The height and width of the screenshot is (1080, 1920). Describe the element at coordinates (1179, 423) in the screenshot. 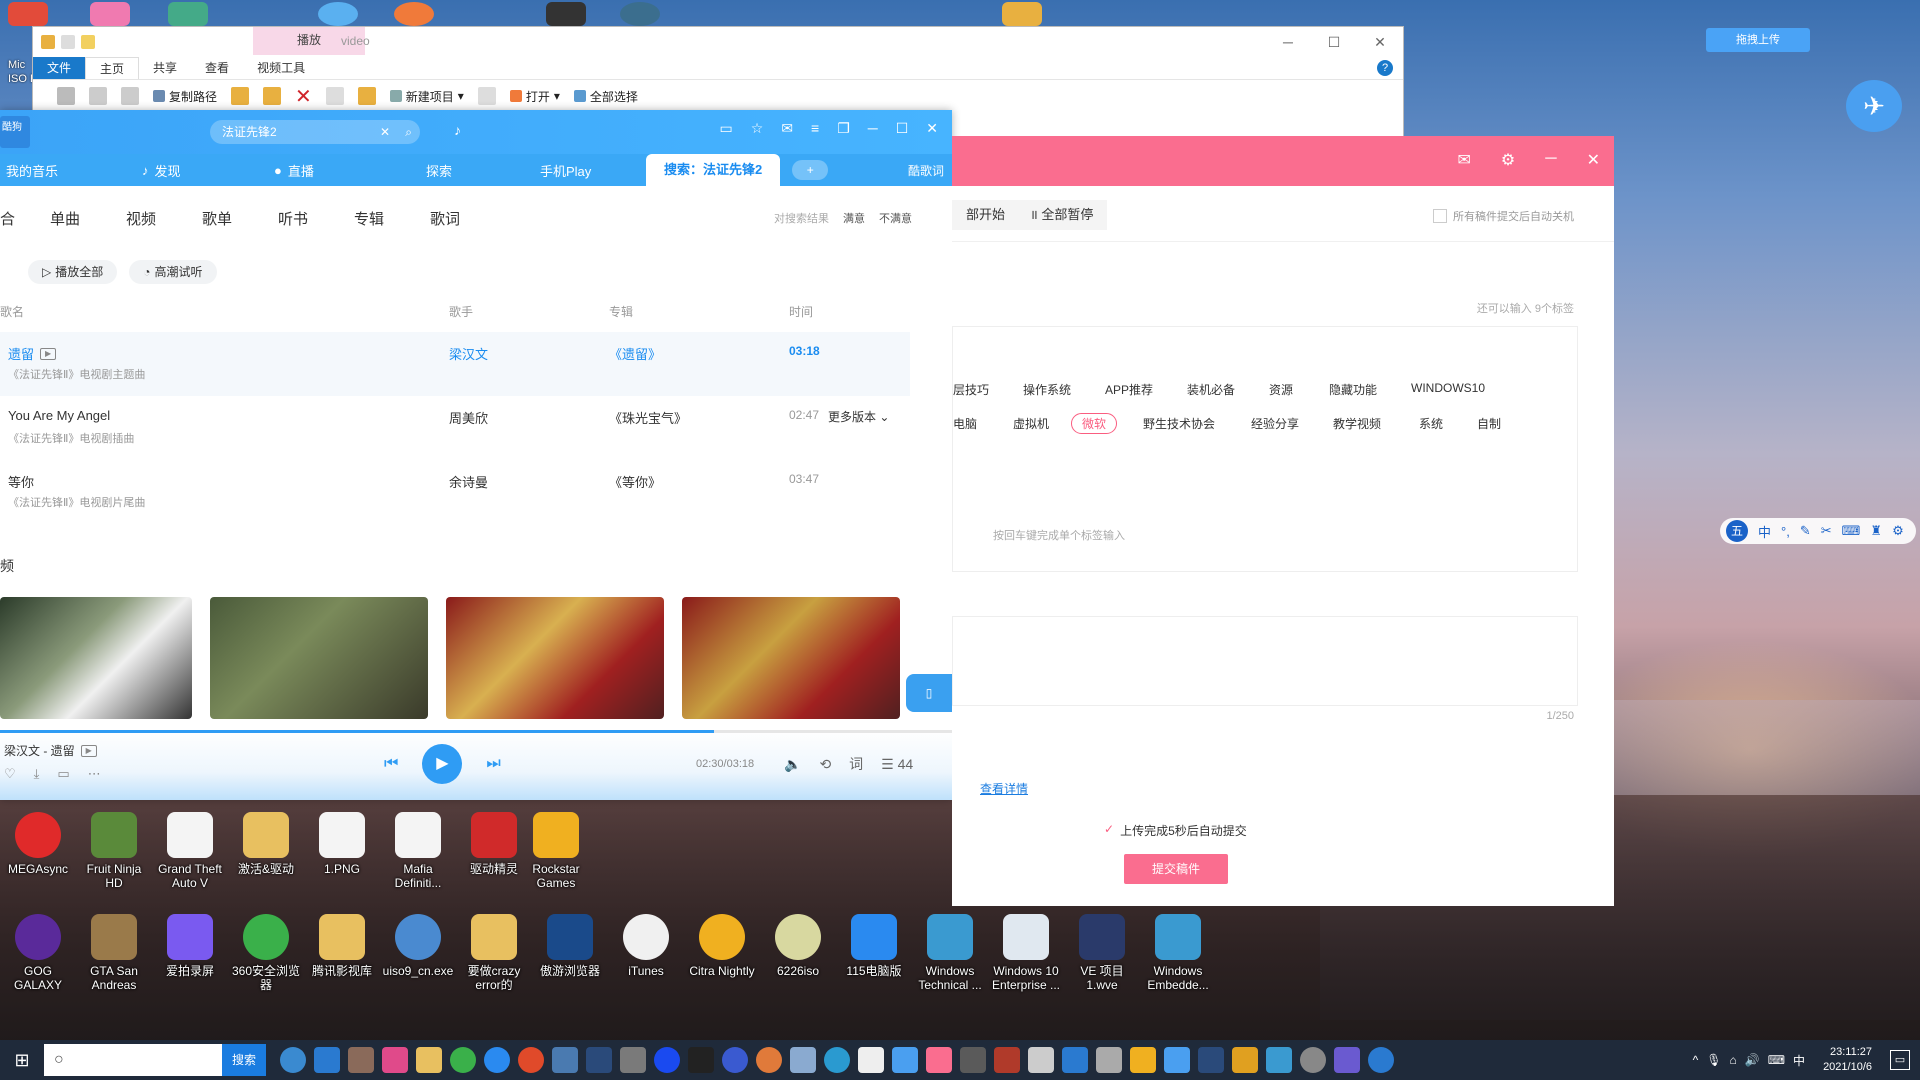

I see `tag-chip: 野生技术协会` at that location.